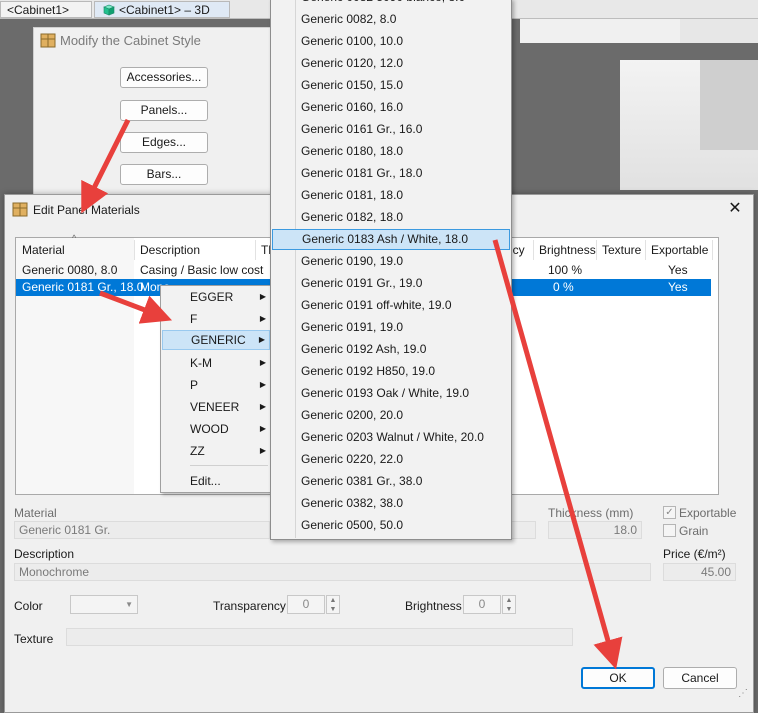  I want to click on dropdown-item: Generic 0182, 18.0, so click(391, 217).